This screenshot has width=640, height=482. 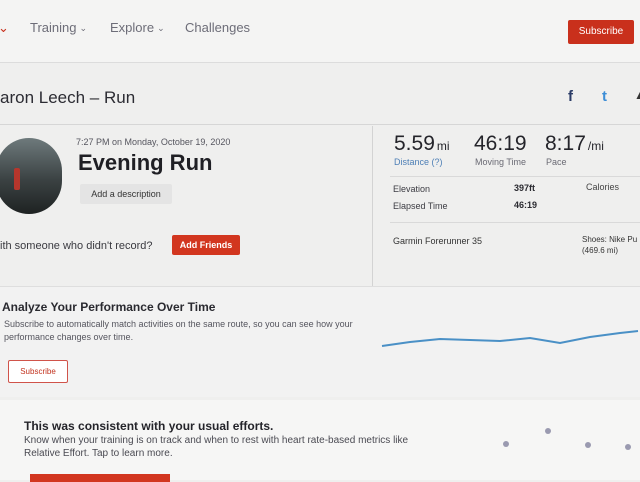 I want to click on distance-label: Distance (?), so click(x=418, y=162).